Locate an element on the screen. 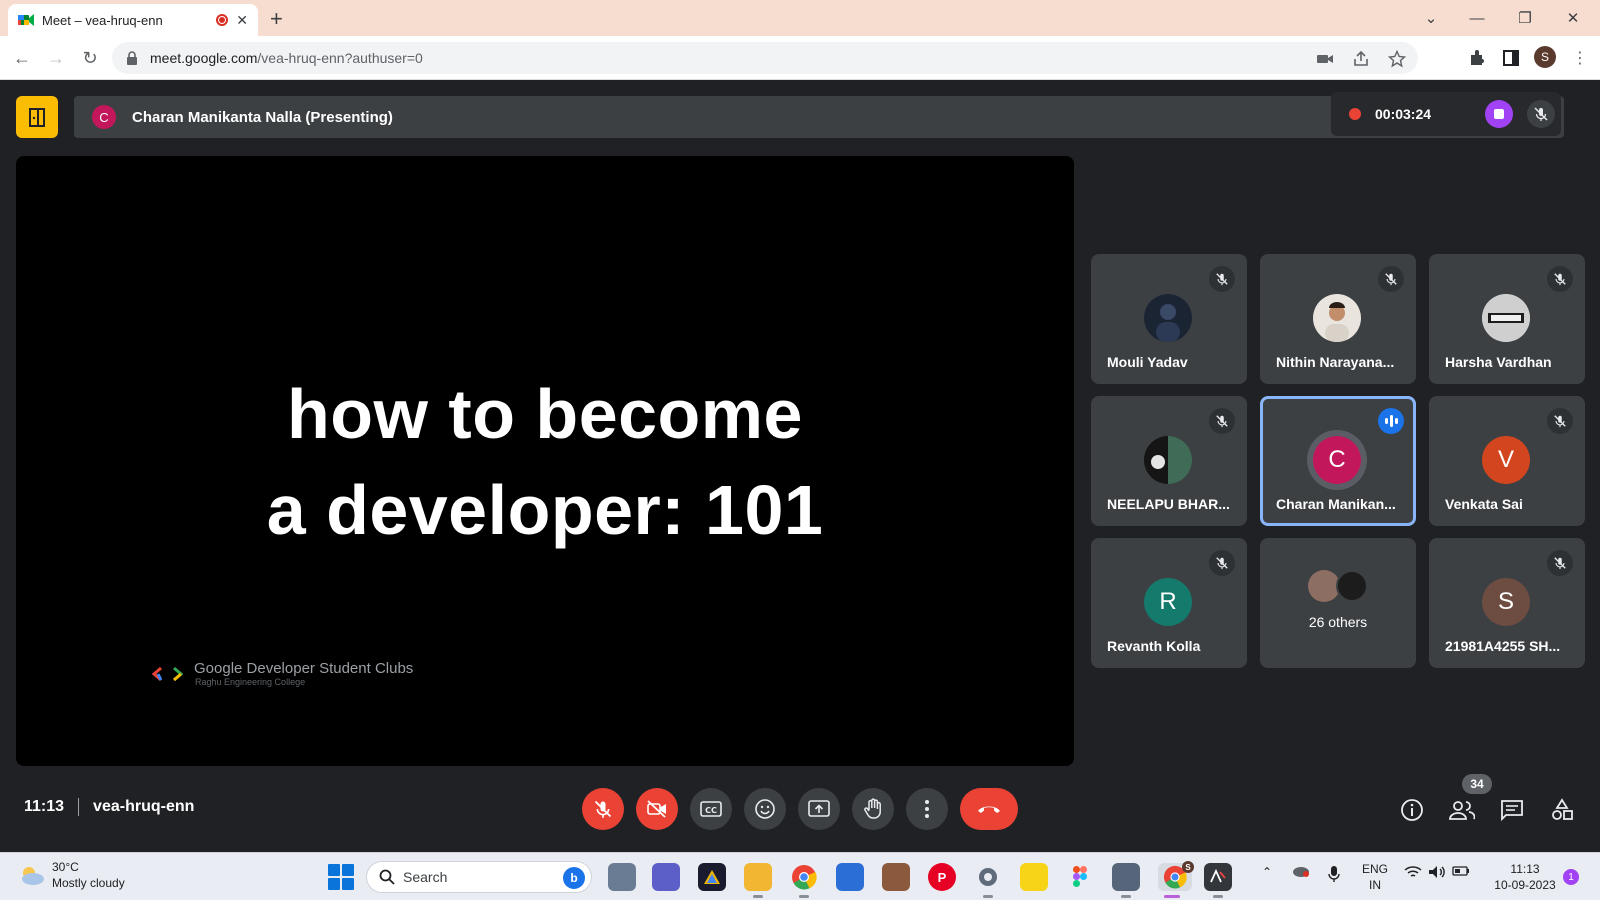  participant-name: Venkata Sai is located at coordinates (1484, 504).